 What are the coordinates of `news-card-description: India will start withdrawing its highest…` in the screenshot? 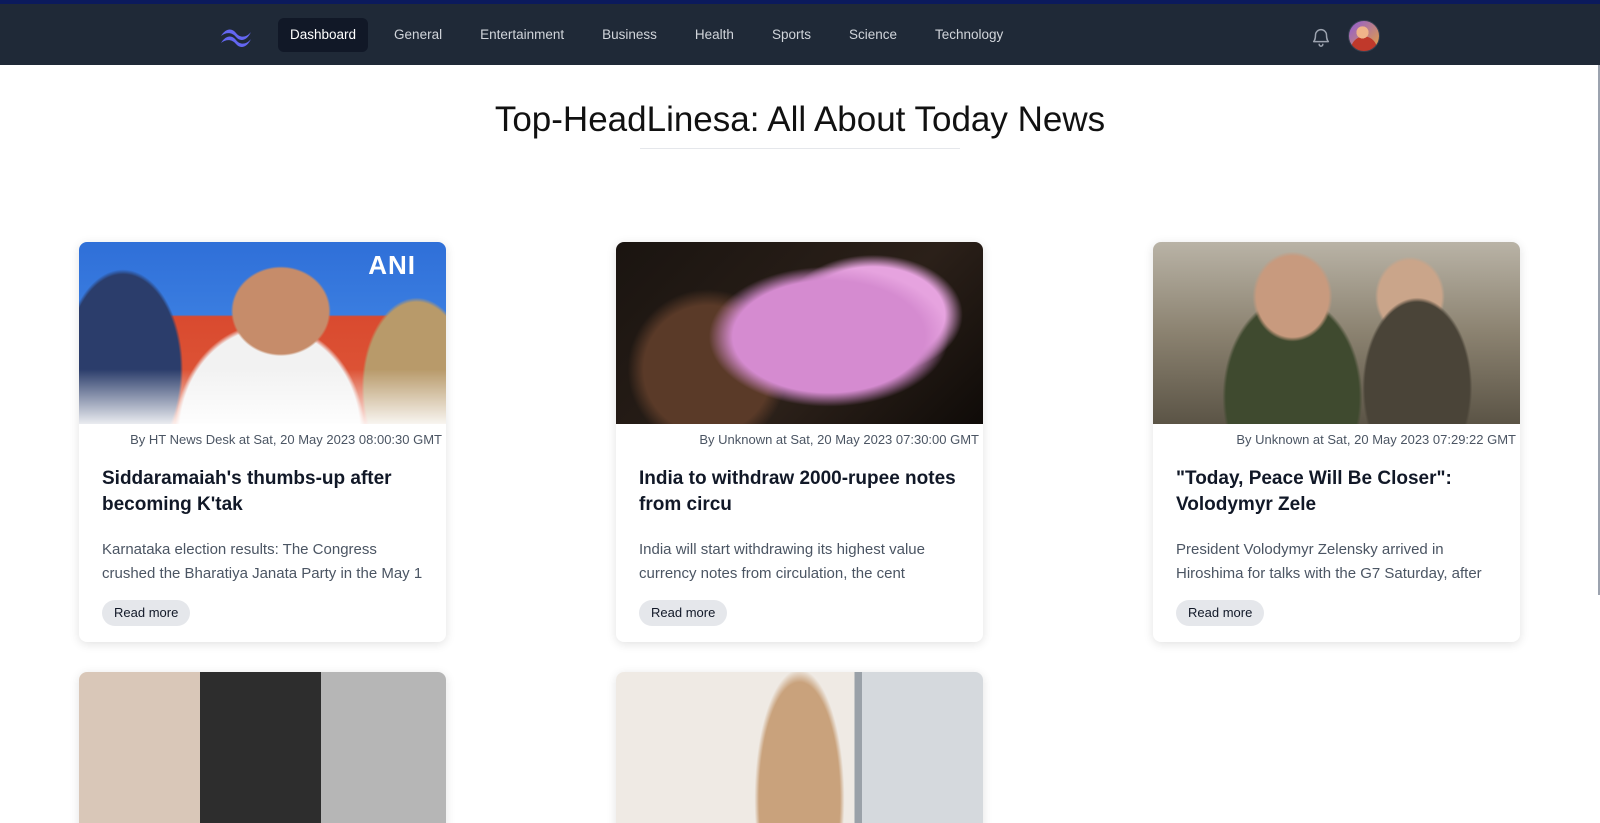 It's located at (782, 561).